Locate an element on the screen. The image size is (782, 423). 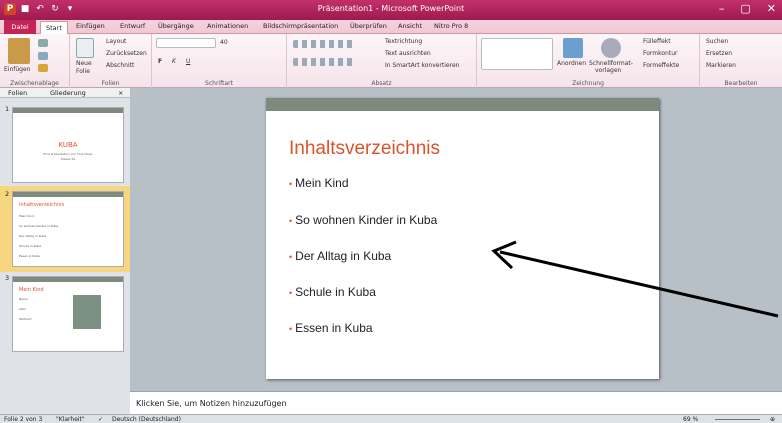
bullet-item: • Essen in Kuba is located at coordinates (331, 328).